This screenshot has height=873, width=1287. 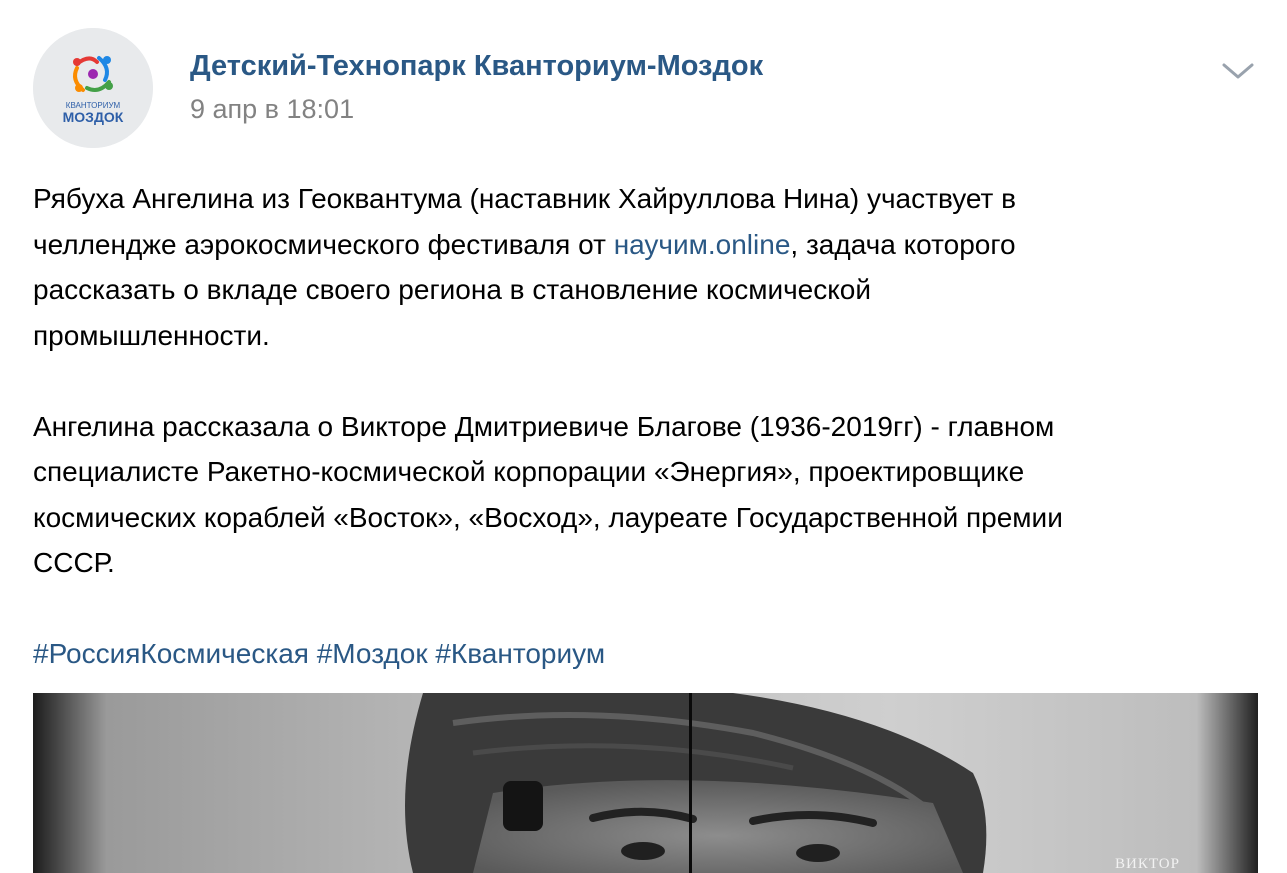 I want to click on chevron-down-icon, so click(x=1238, y=71).